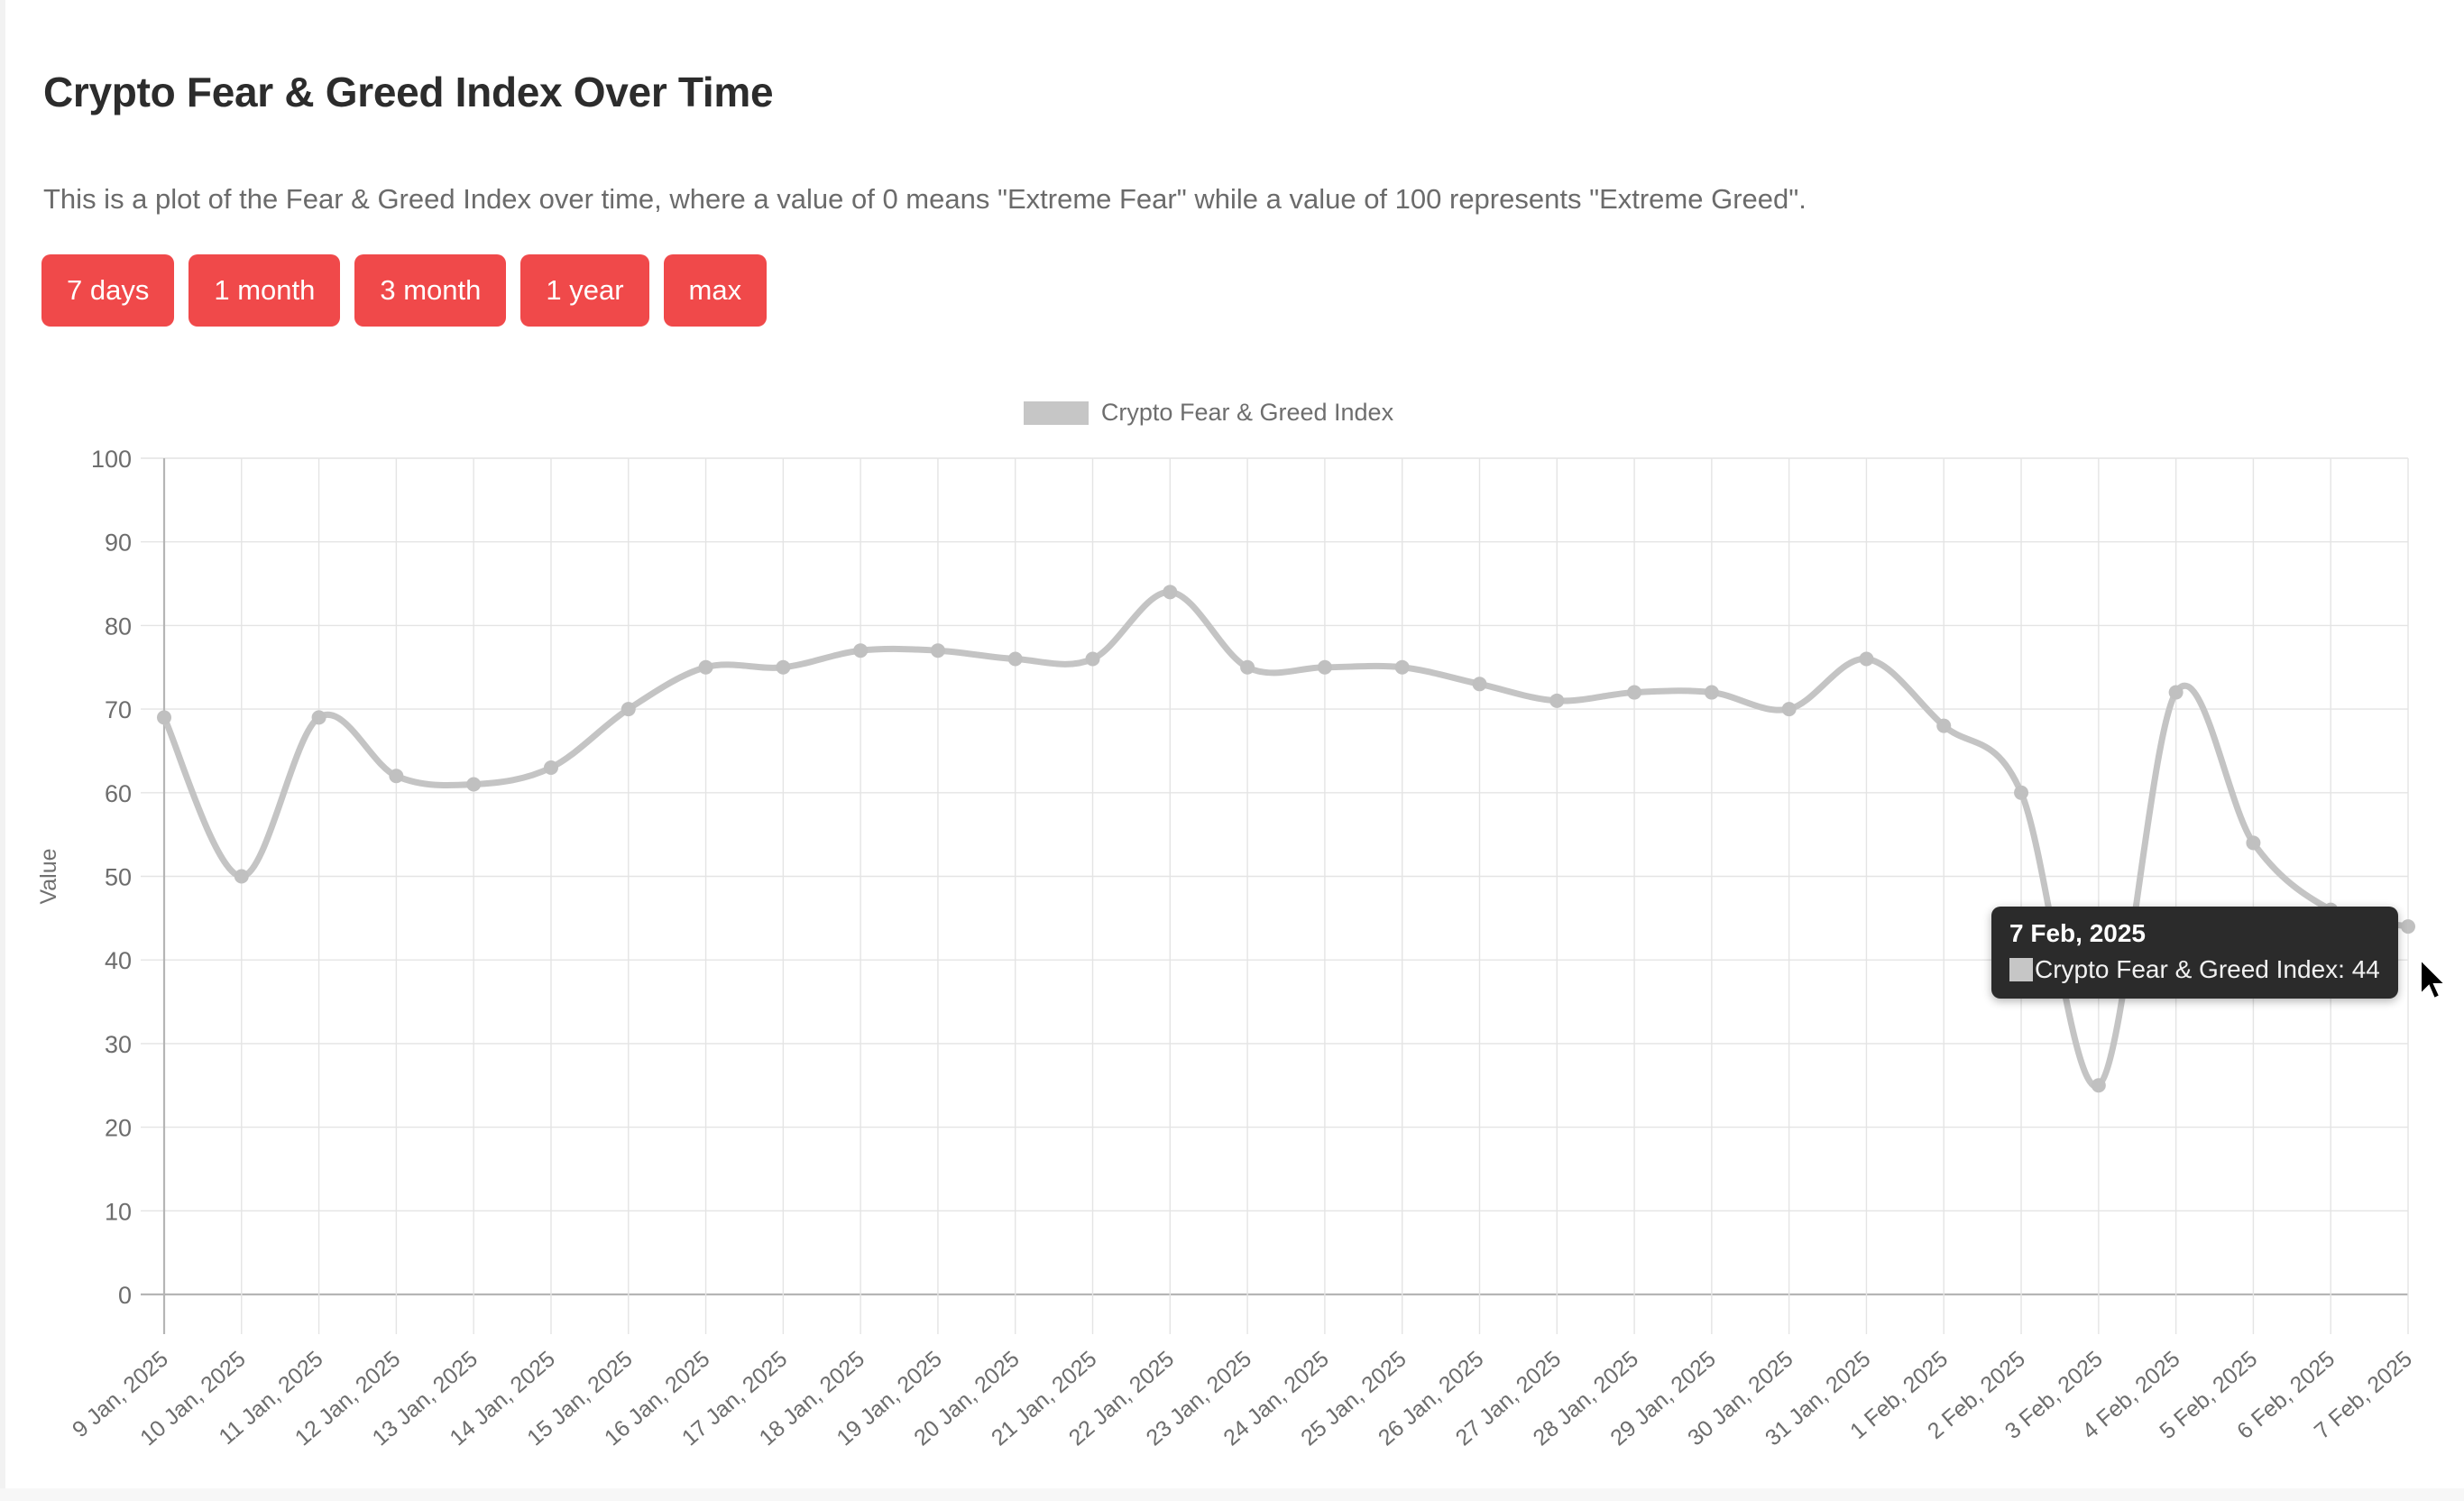 This screenshot has width=2464, height=1501. I want to click on tooltip-series-row: Crypto Fear & Greed Index: 44, so click(2194, 969).